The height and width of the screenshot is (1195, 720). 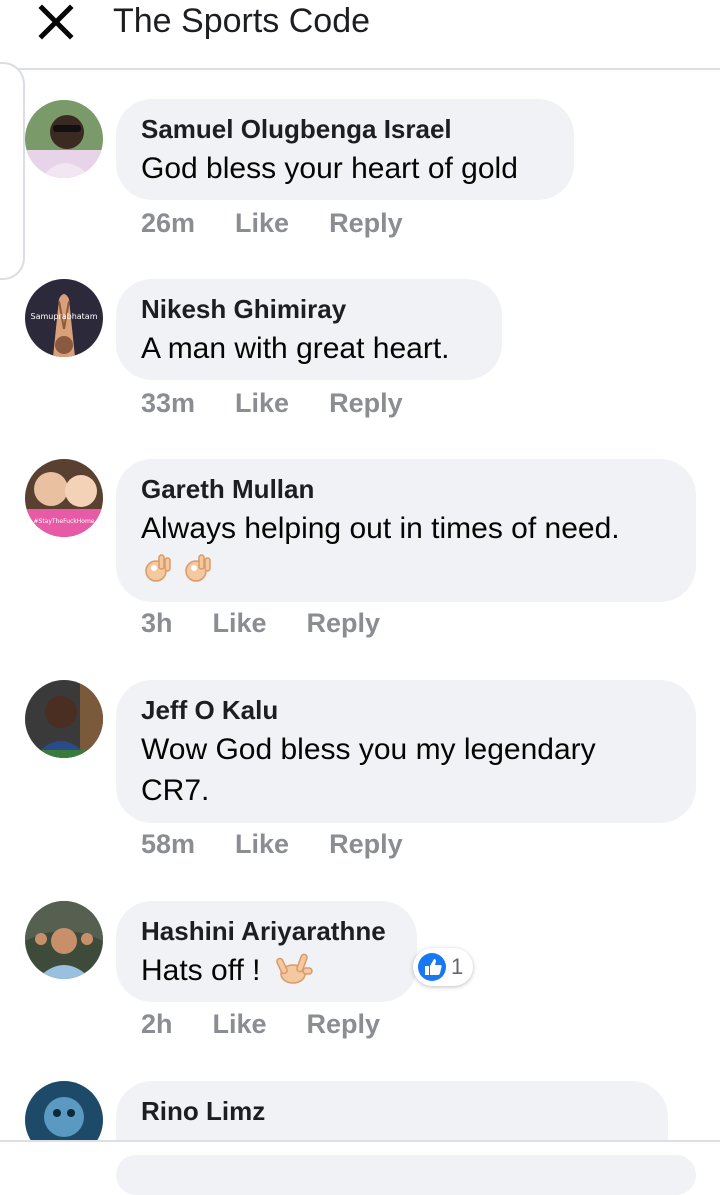 I want to click on comment-actions: 2h Like Reply, so click(x=260, y=1024).